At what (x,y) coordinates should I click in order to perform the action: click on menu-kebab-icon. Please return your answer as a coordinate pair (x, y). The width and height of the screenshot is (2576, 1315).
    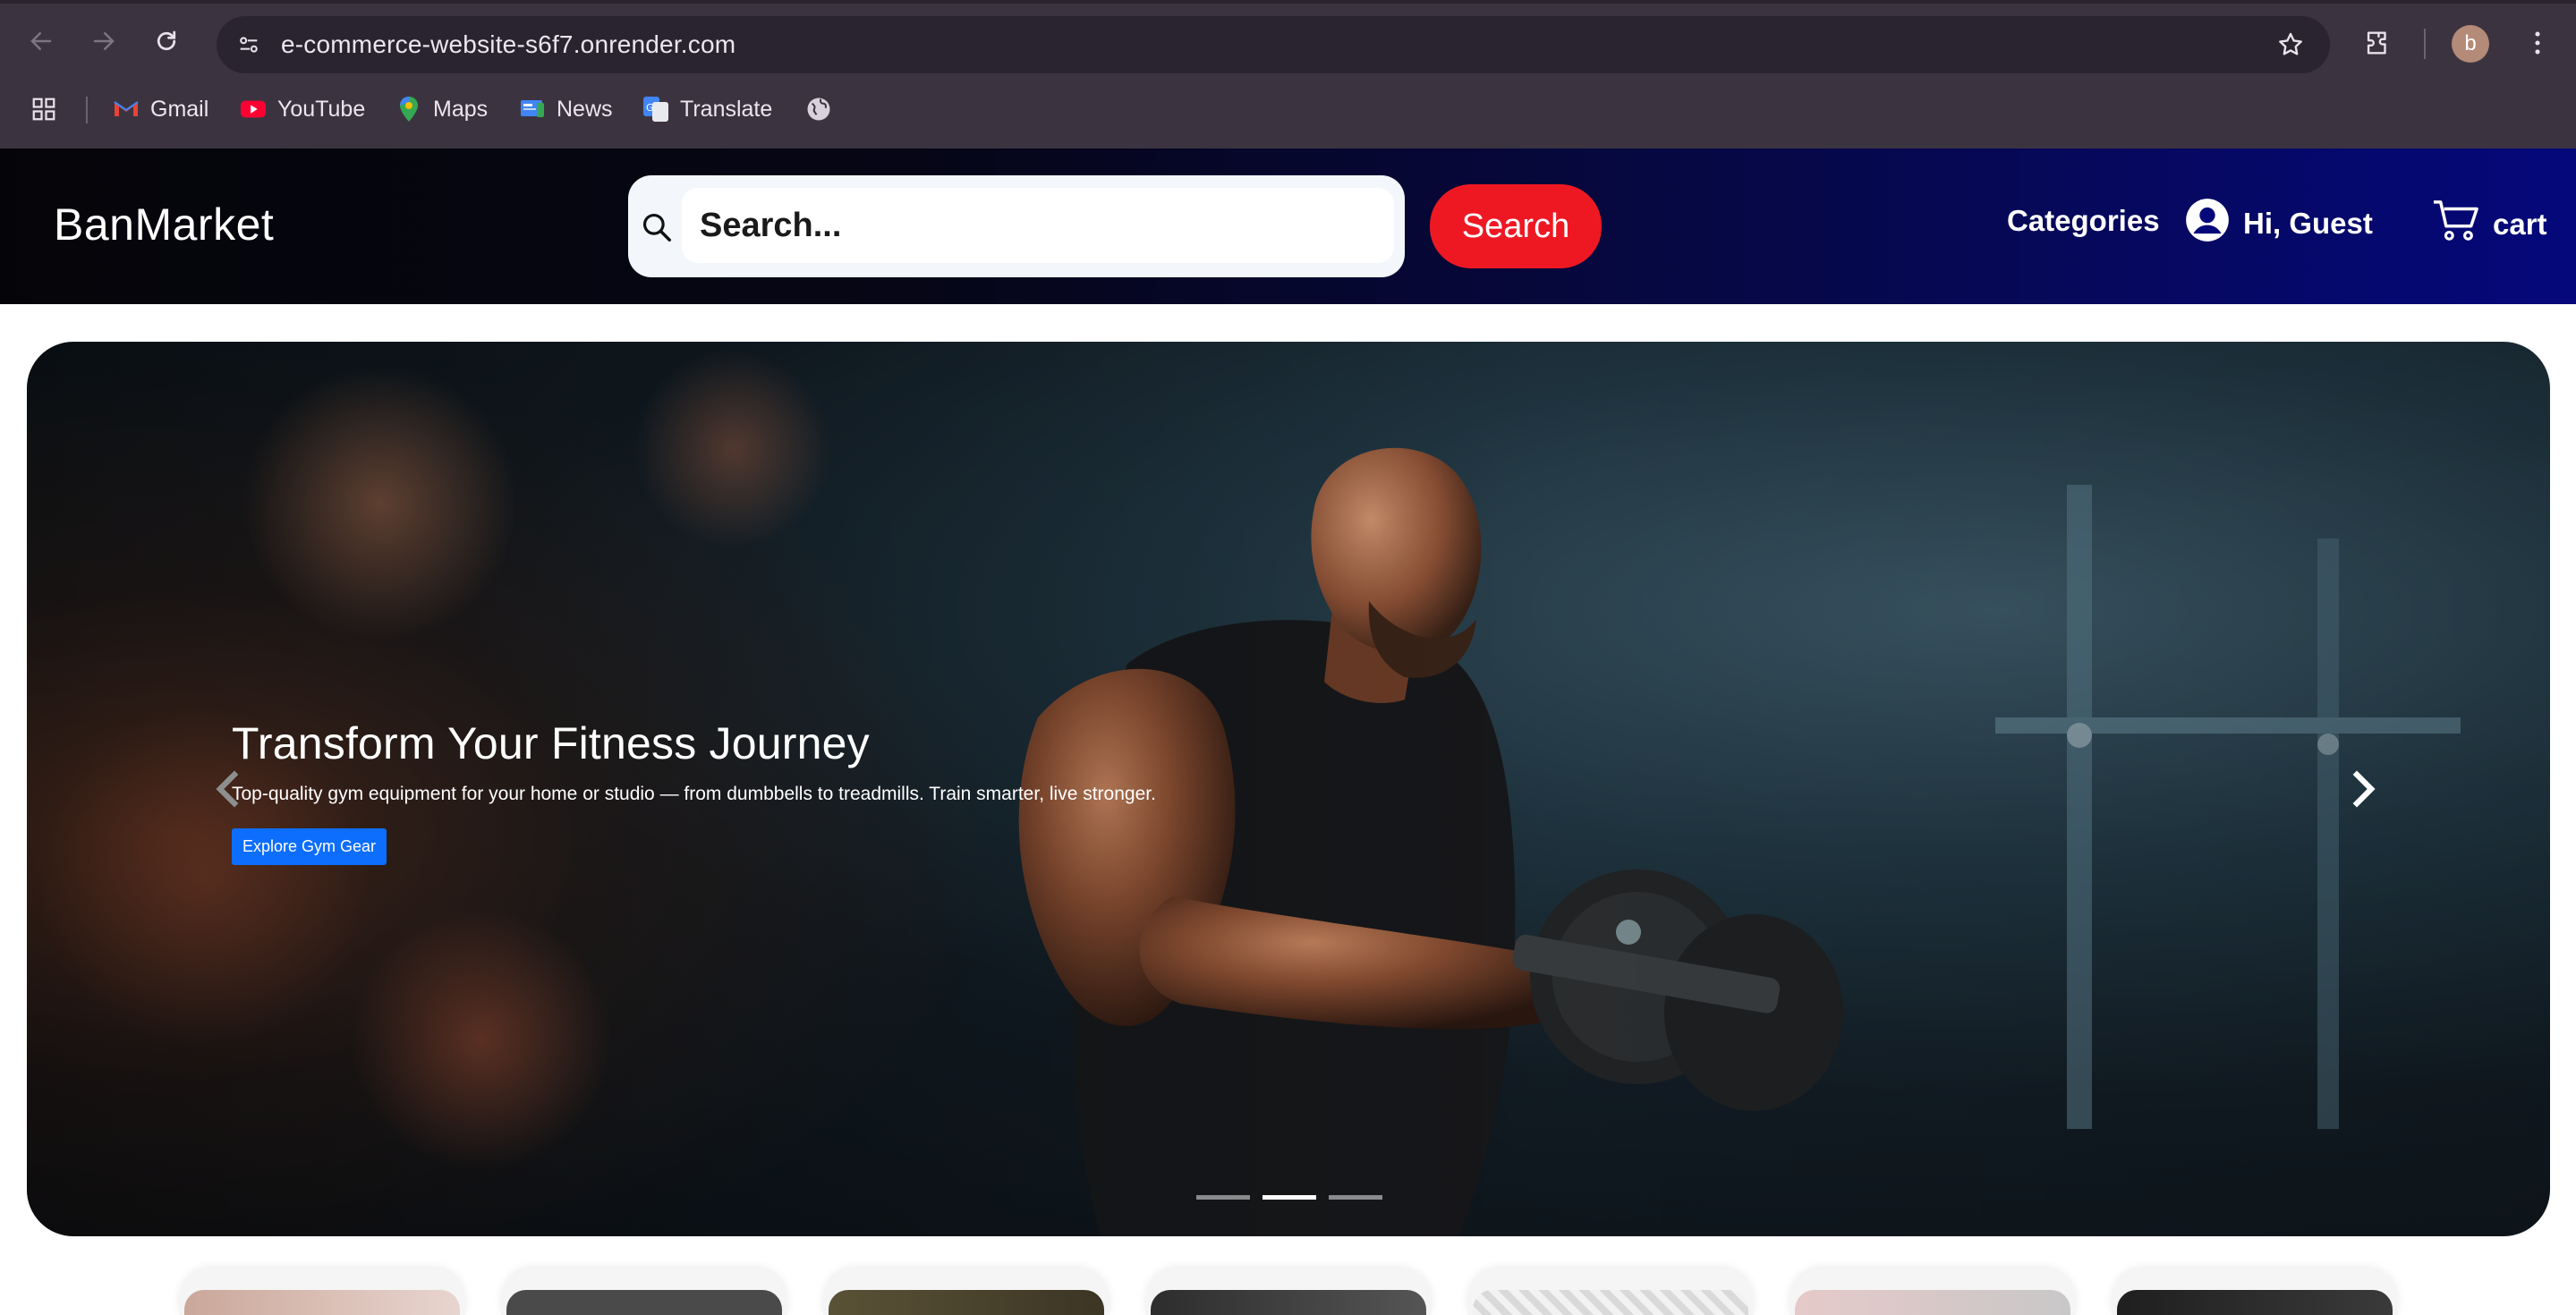
    Looking at the image, I should click on (2537, 43).